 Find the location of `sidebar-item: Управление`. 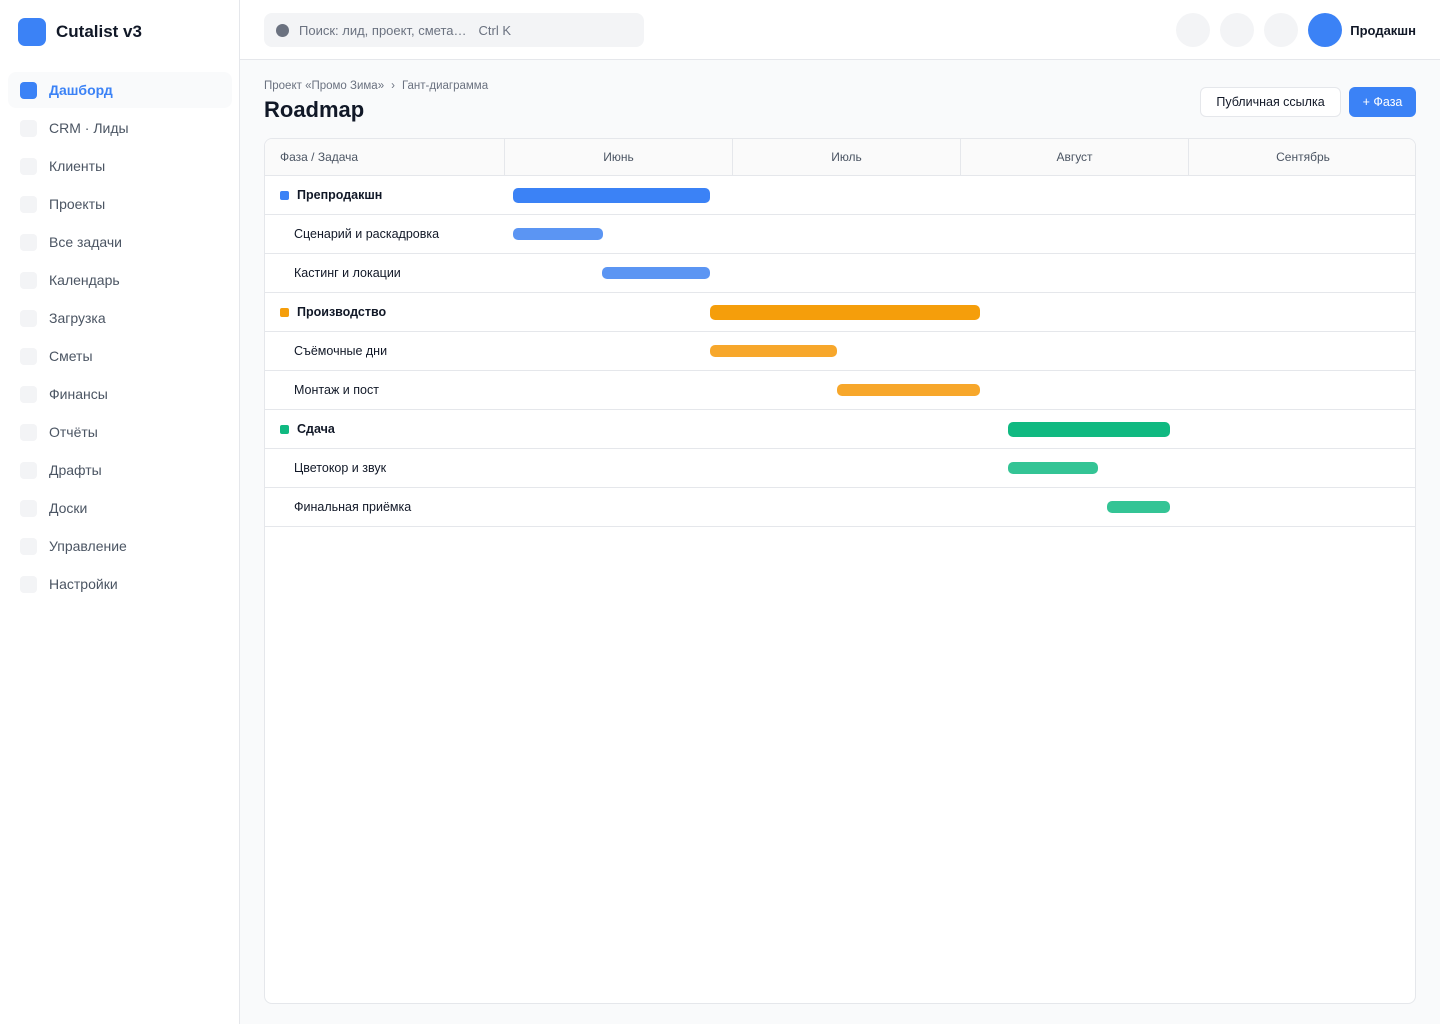

sidebar-item: Управление is located at coordinates (120, 546).